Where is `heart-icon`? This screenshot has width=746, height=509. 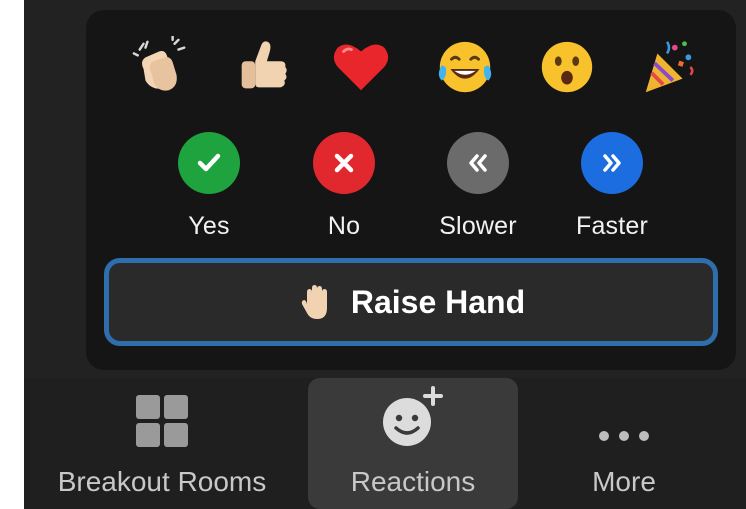
heart-icon is located at coordinates (361, 67).